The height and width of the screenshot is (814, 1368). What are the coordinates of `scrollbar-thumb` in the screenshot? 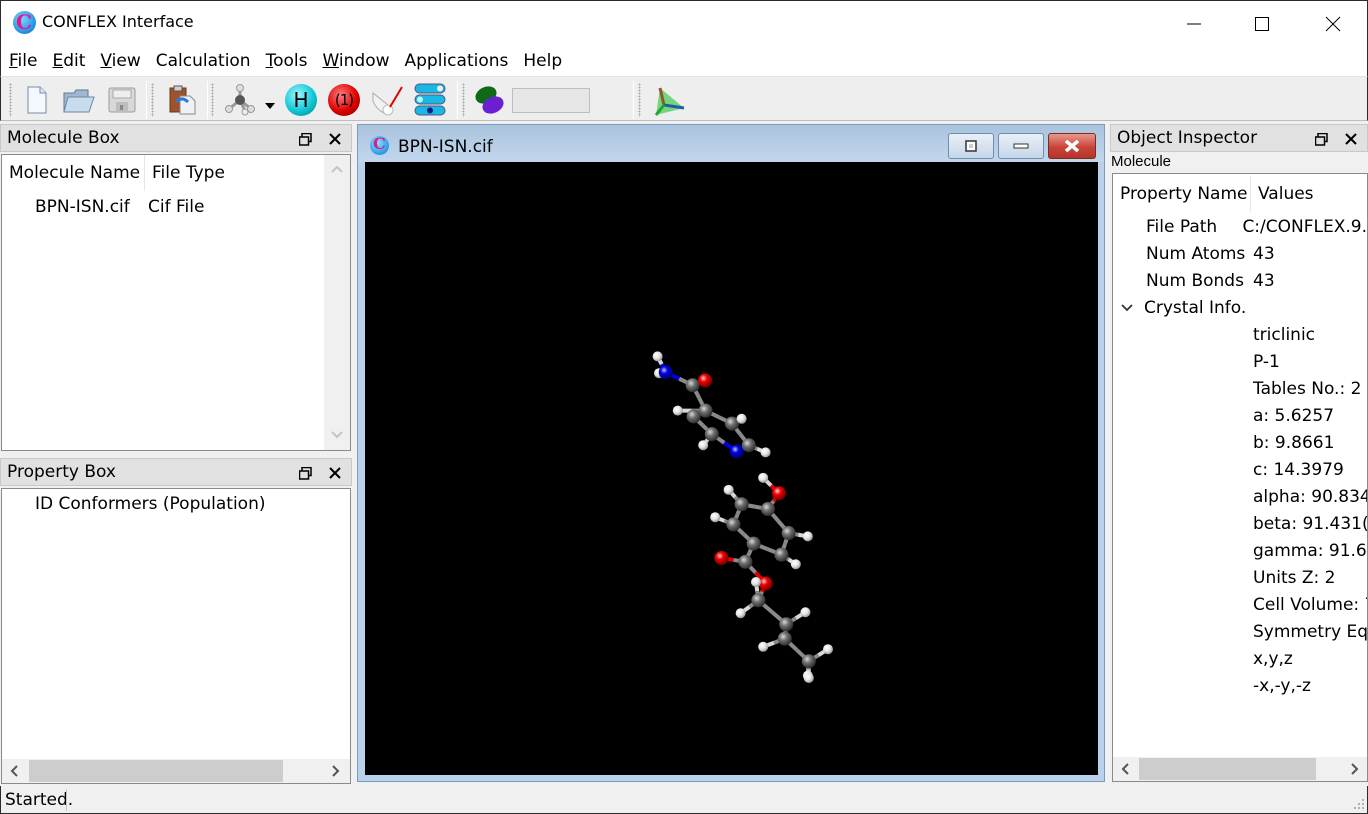 It's located at (156, 771).